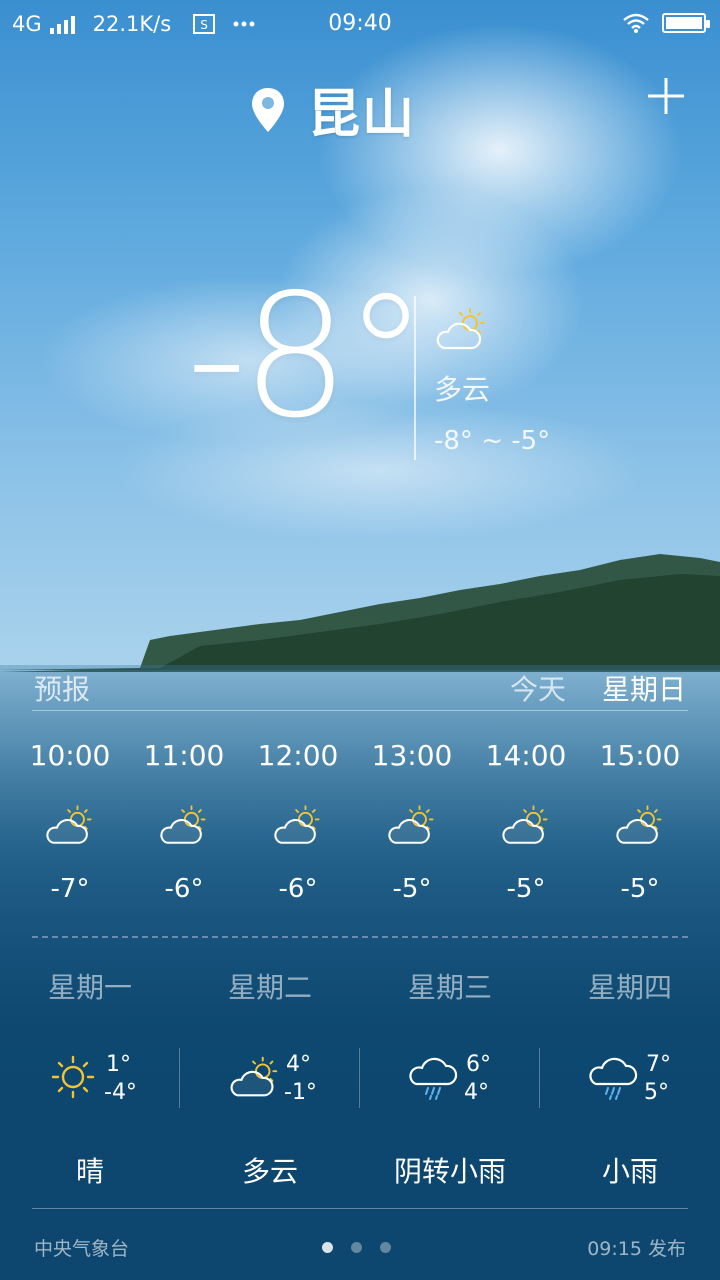  I want to click on hour-time: 12:00, so click(298, 755).